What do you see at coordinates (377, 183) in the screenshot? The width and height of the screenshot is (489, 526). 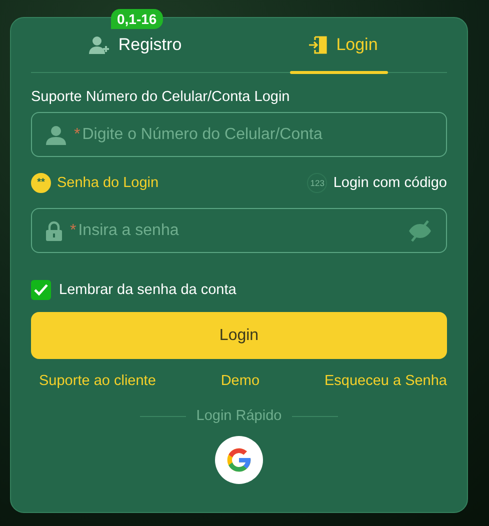 I see `mode-option: 123 Login com código` at bounding box center [377, 183].